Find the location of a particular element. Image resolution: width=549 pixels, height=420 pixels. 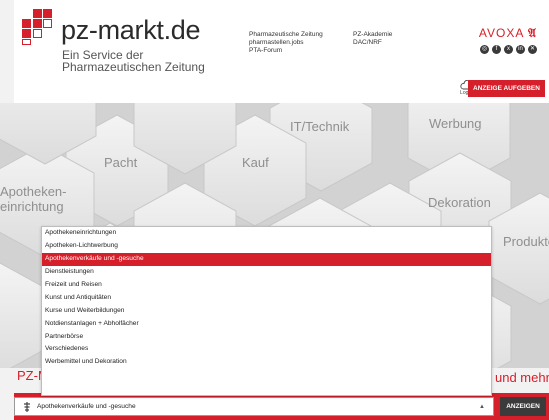

dropdown-option: Dienstleistungen is located at coordinates (266, 272).